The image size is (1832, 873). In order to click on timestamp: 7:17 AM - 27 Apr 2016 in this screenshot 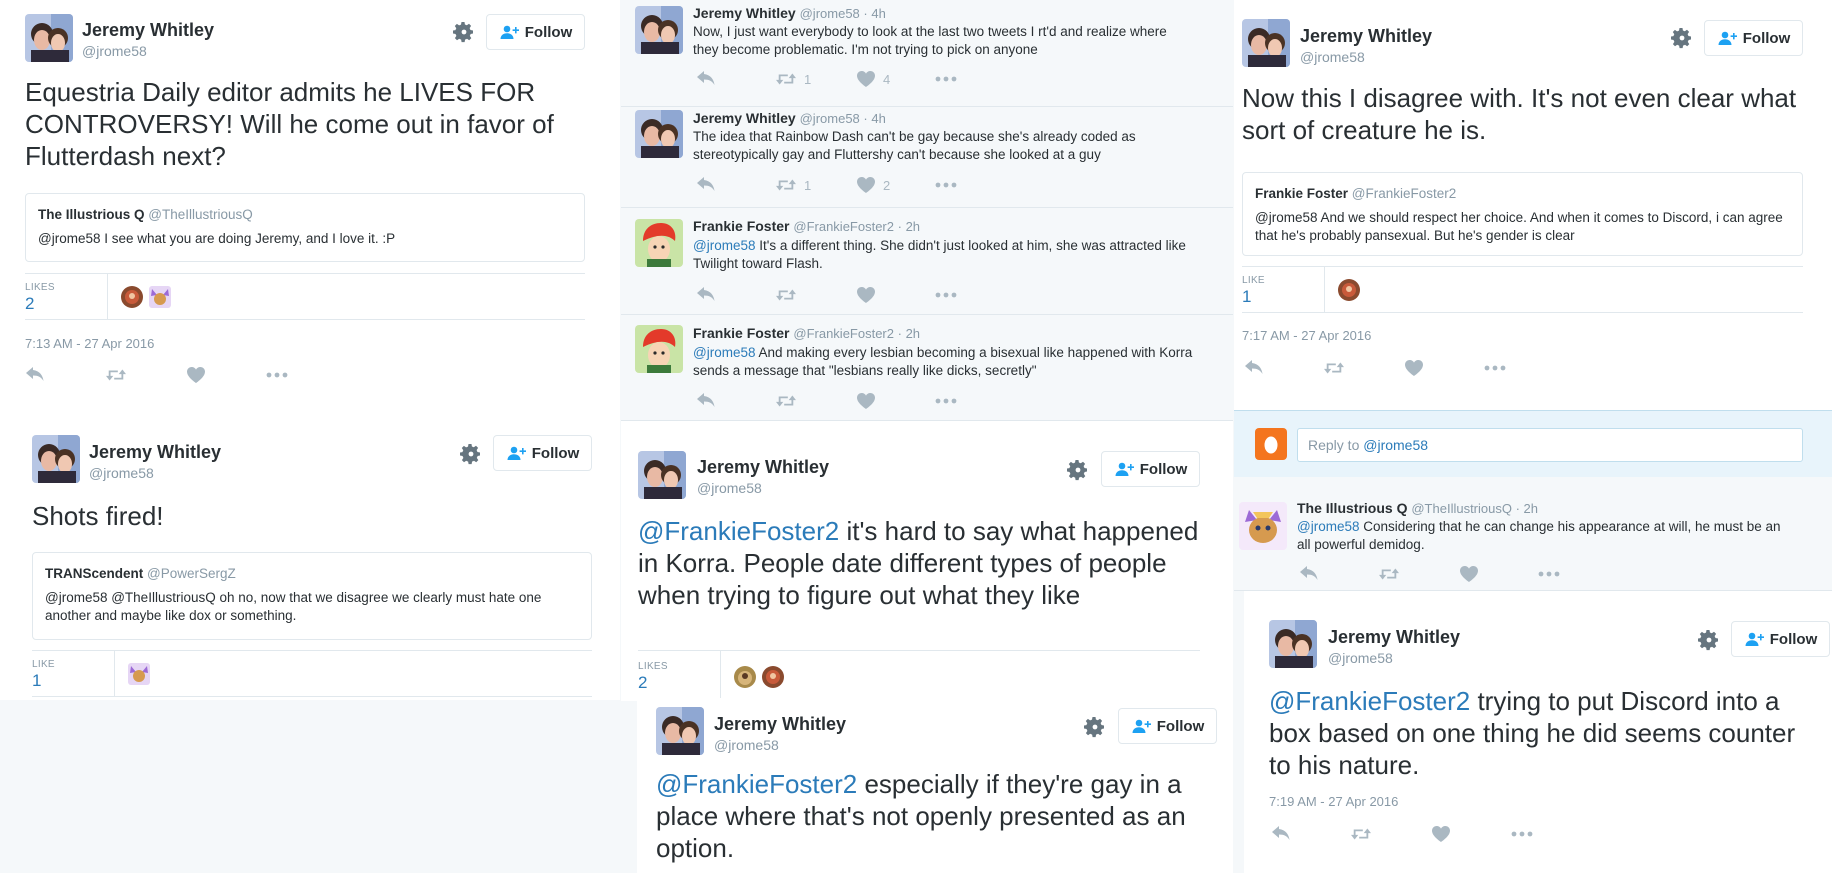, I will do `click(1306, 335)`.